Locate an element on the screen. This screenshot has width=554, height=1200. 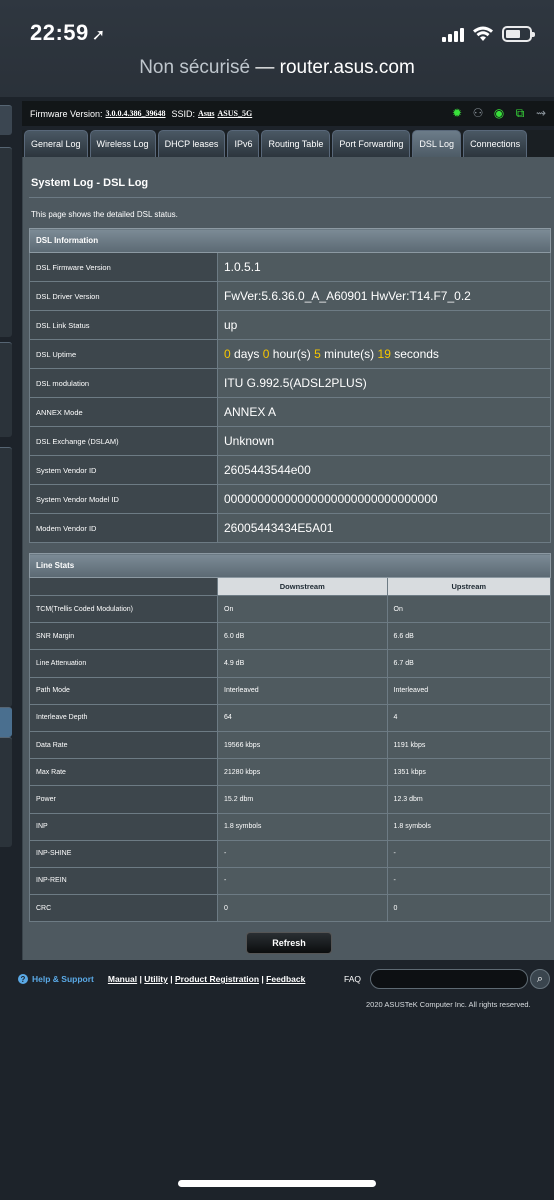
upstream-value: On is located at coordinates (469, 609).